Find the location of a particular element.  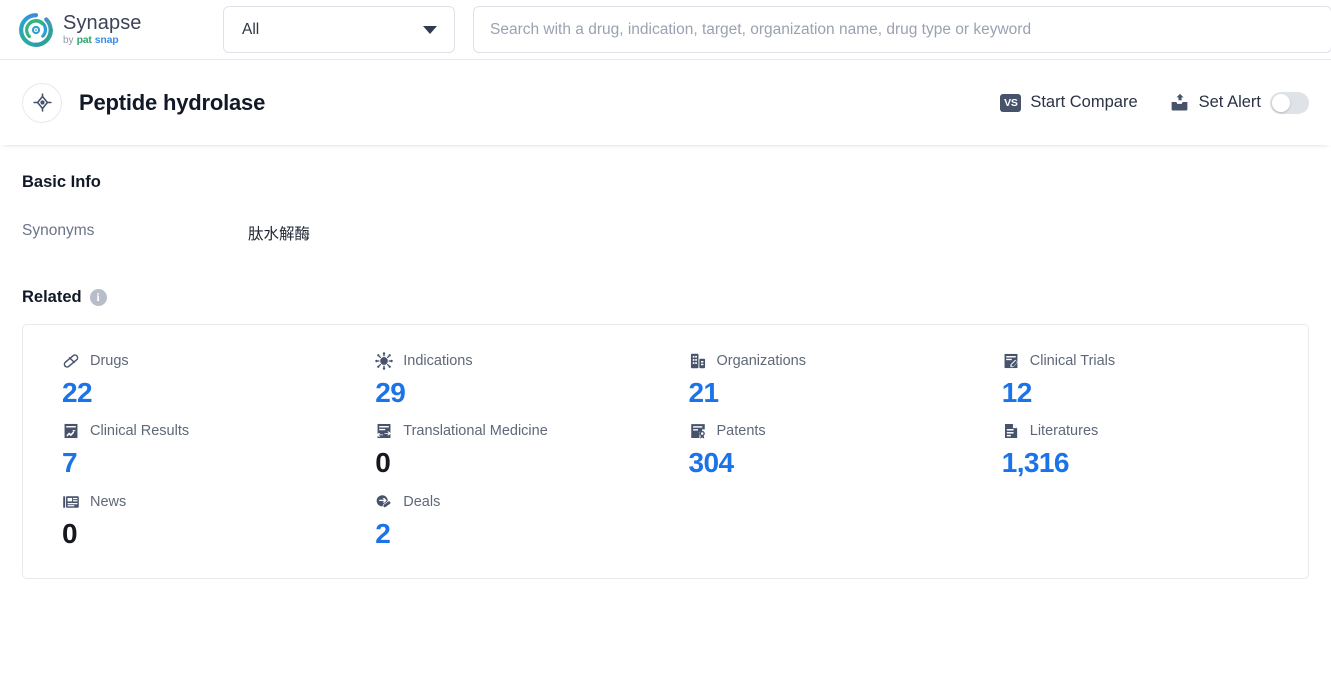

entity-actions: VS Start Compare Set Alert is located at coordinates (1154, 102).